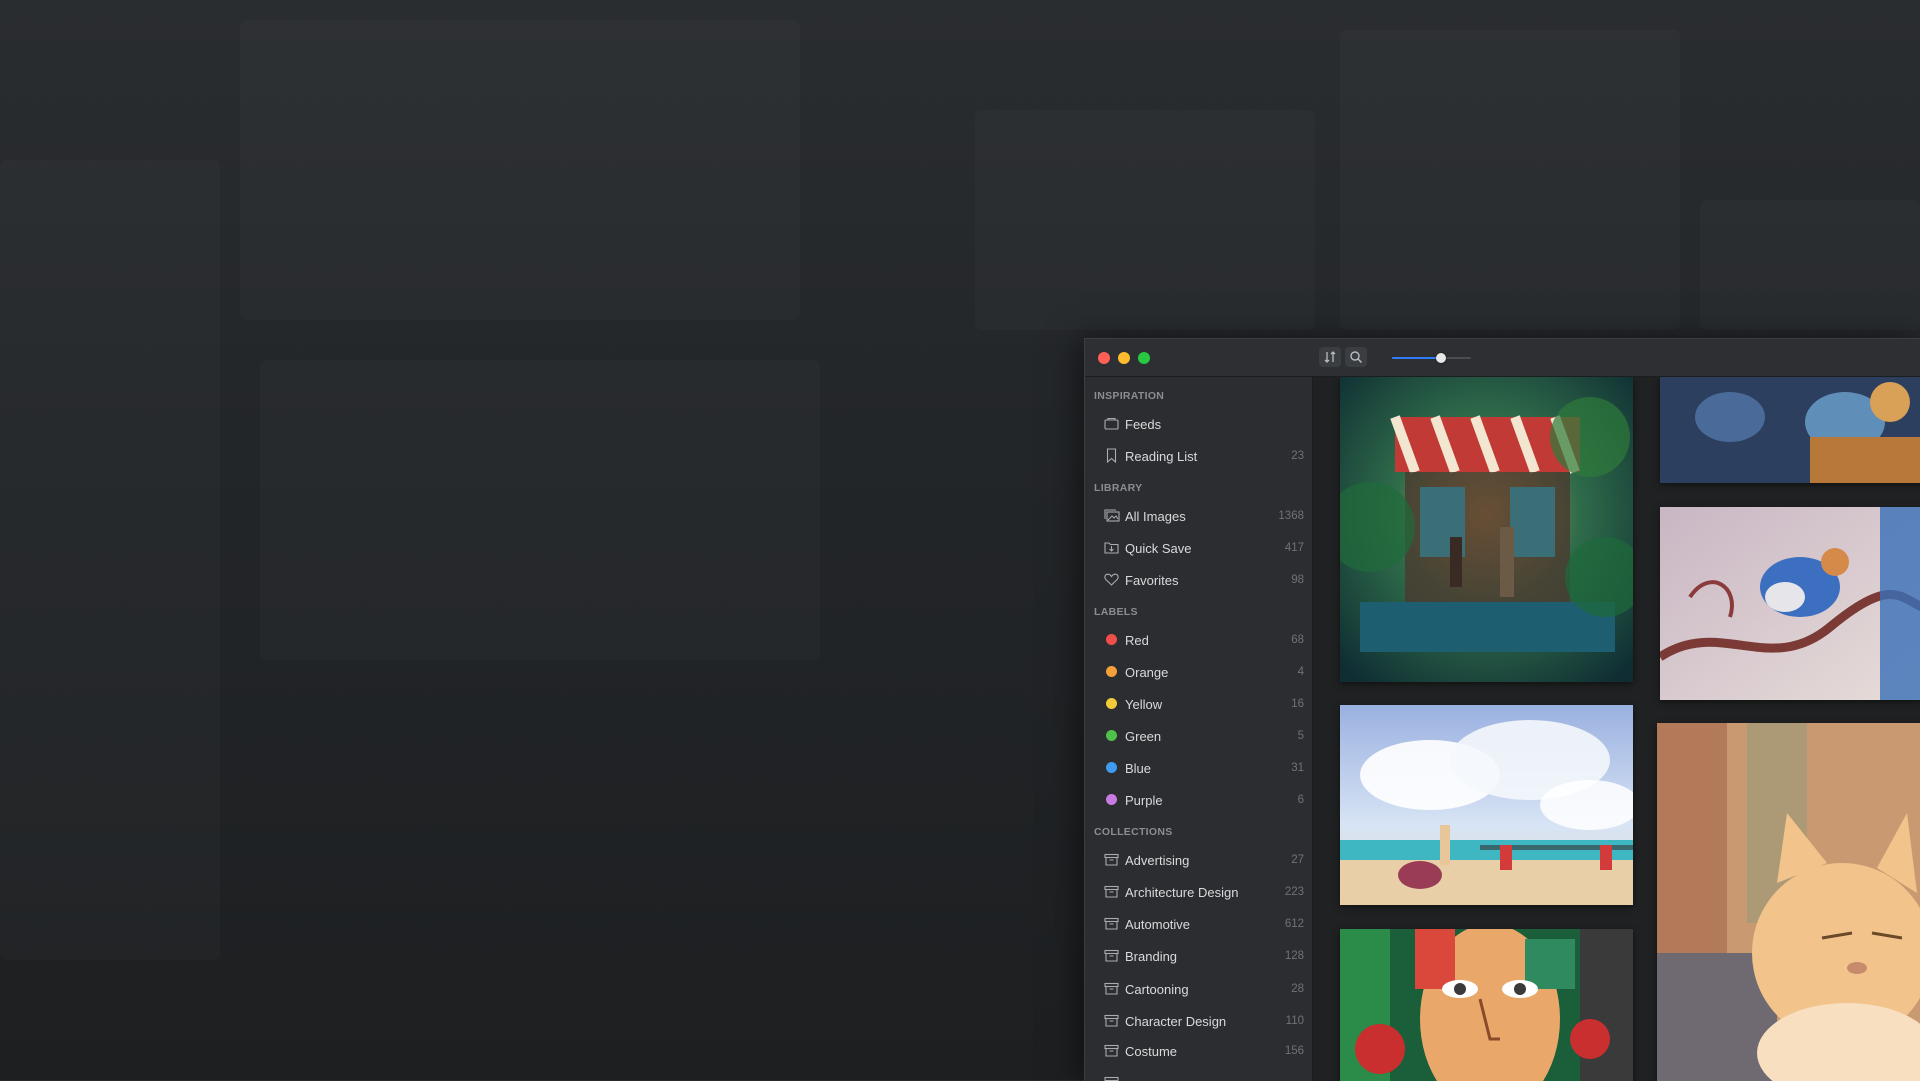 Image resolution: width=1920 pixels, height=1081 pixels. I want to click on slider-knob, so click(1440, 358).